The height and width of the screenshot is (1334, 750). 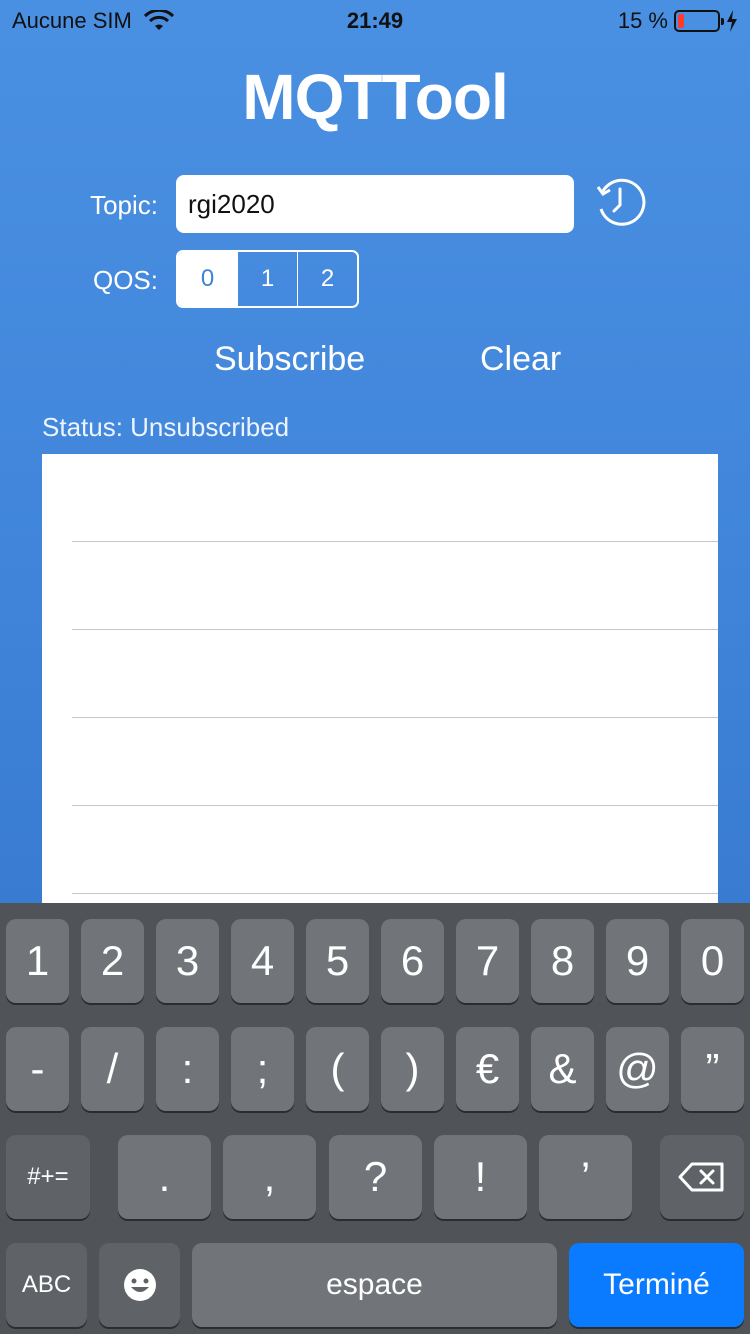 I want to click on status-bar: Aucune SIM 21:49 15 %, so click(x=375, y=20).